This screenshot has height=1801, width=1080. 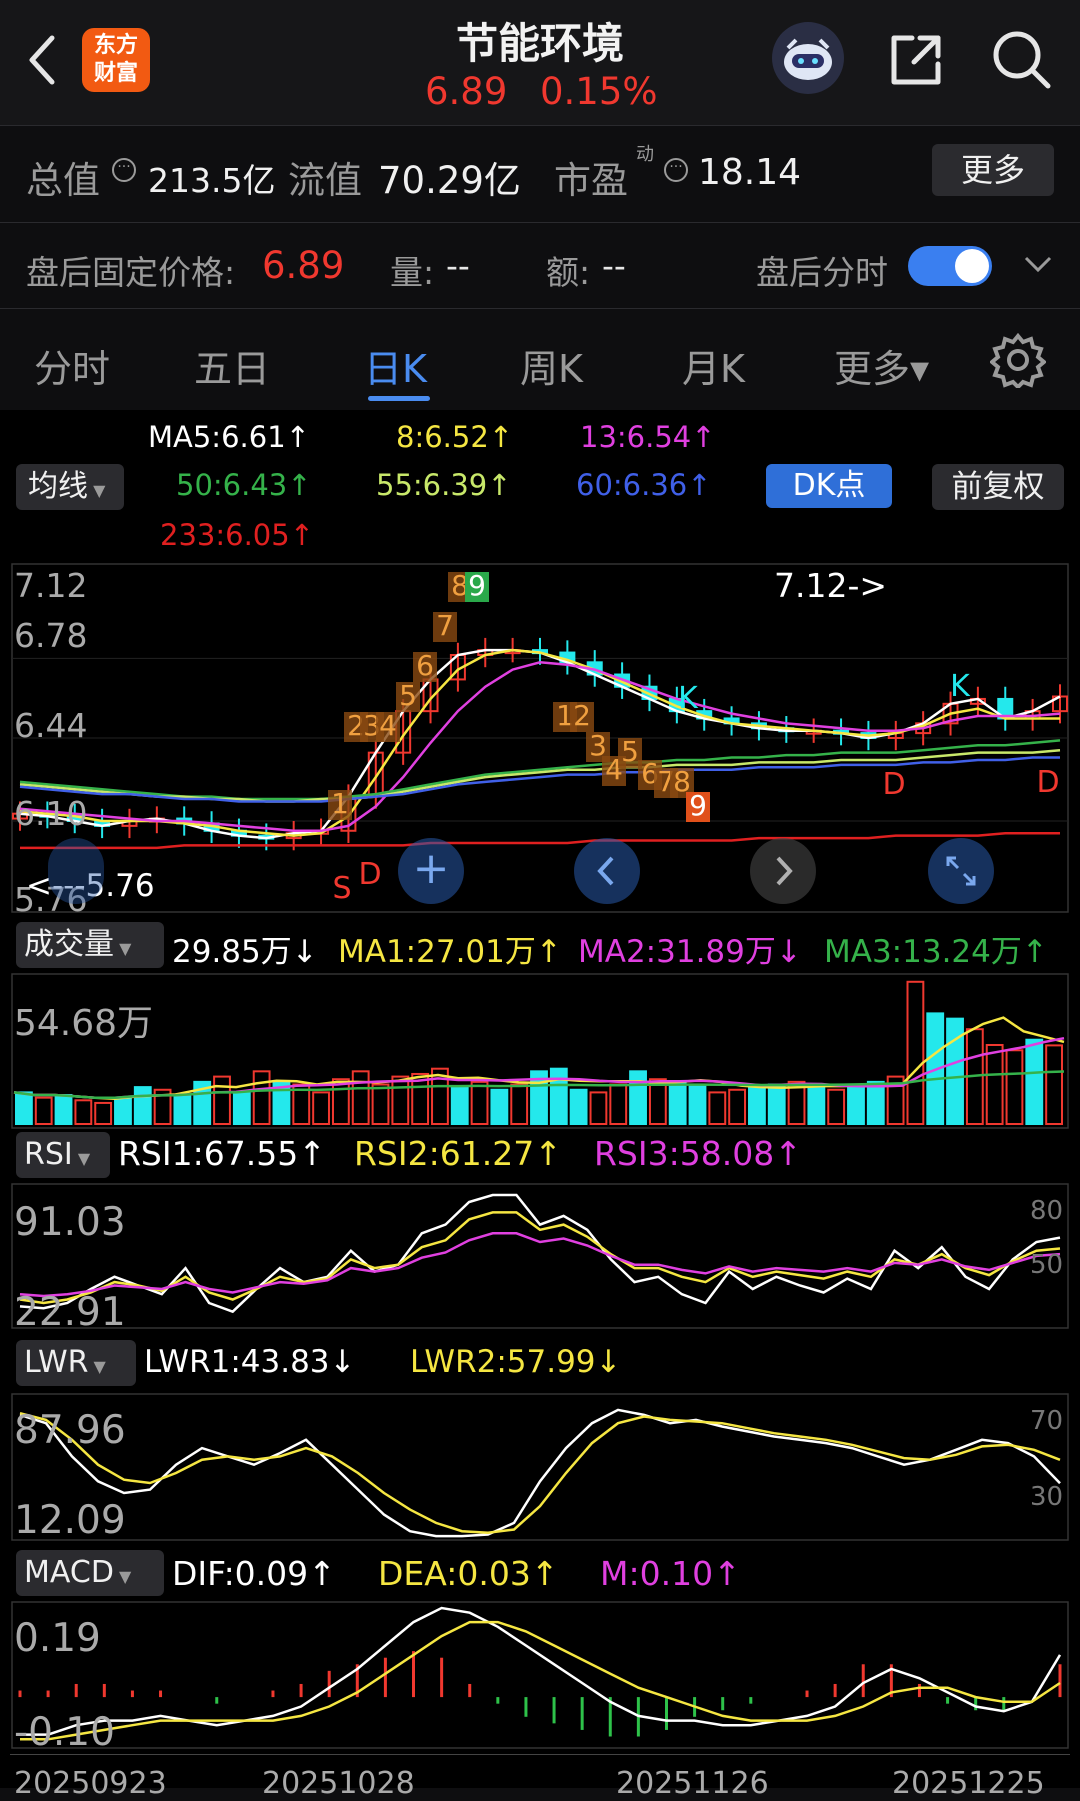 What do you see at coordinates (57, 1638) in the screenshot?
I see `macd-axis-top: 0.19` at bounding box center [57, 1638].